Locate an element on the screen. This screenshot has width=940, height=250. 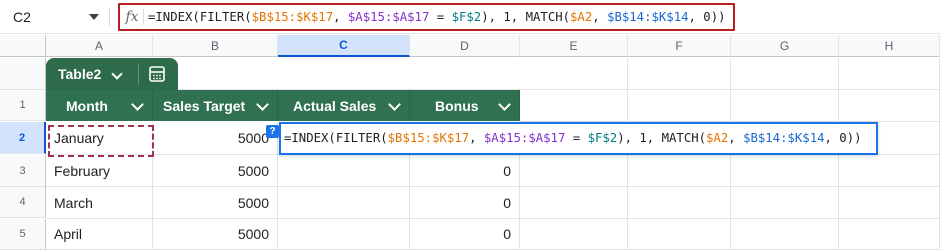
row-header-2: 2 is located at coordinates (23, 138).